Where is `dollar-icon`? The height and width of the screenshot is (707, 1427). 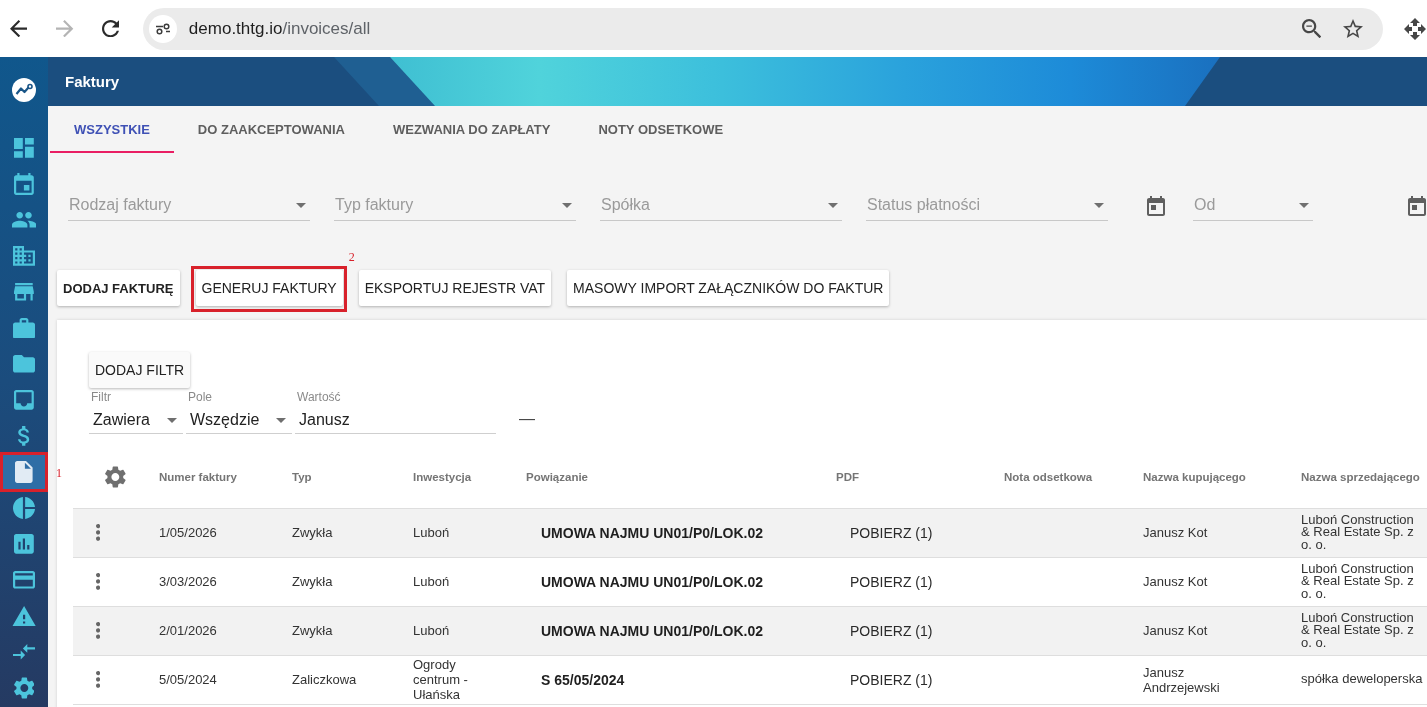 dollar-icon is located at coordinates (24, 436).